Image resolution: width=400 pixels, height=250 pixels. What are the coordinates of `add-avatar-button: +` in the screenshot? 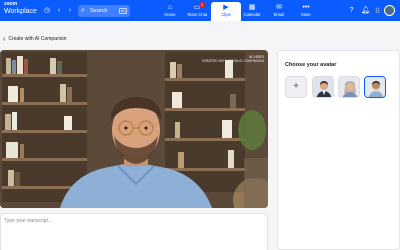 It's located at (296, 87).